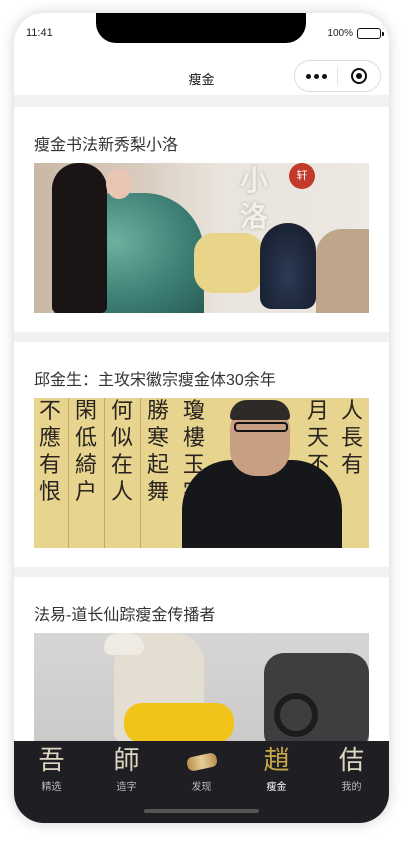  What do you see at coordinates (201, 238) in the screenshot?
I see `article-cover-image: 小洛 轩` at bounding box center [201, 238].